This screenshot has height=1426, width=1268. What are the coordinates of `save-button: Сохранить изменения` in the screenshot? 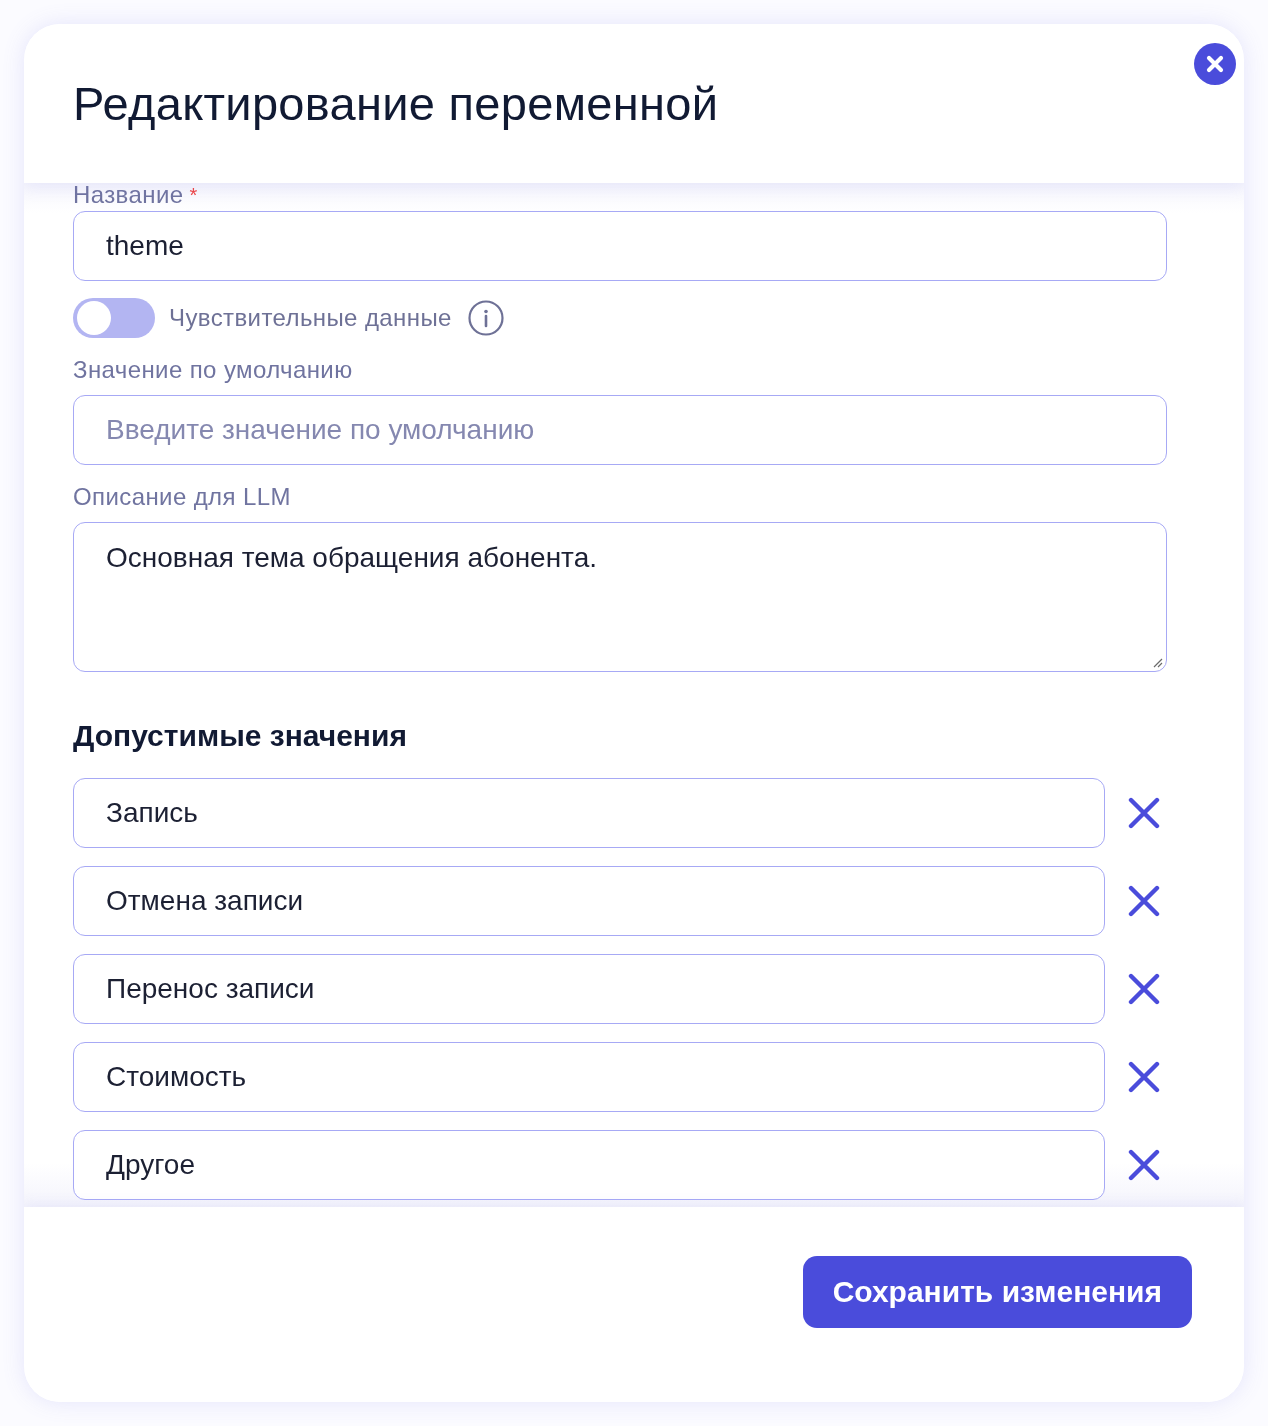 It's located at (997, 1292).